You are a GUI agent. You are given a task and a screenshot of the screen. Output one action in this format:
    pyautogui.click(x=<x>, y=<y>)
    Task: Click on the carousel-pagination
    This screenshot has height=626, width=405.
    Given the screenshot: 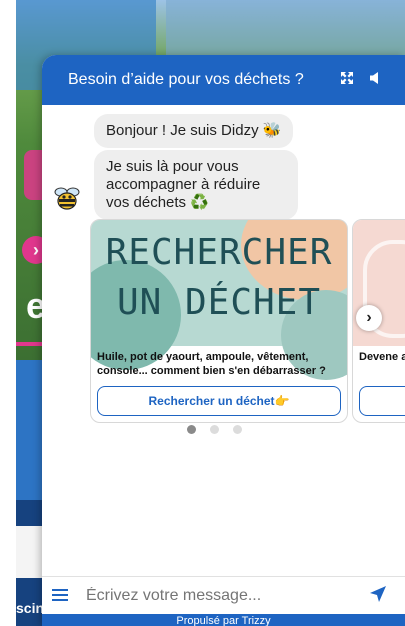 What is the action you would take?
    pyautogui.click(x=214, y=429)
    